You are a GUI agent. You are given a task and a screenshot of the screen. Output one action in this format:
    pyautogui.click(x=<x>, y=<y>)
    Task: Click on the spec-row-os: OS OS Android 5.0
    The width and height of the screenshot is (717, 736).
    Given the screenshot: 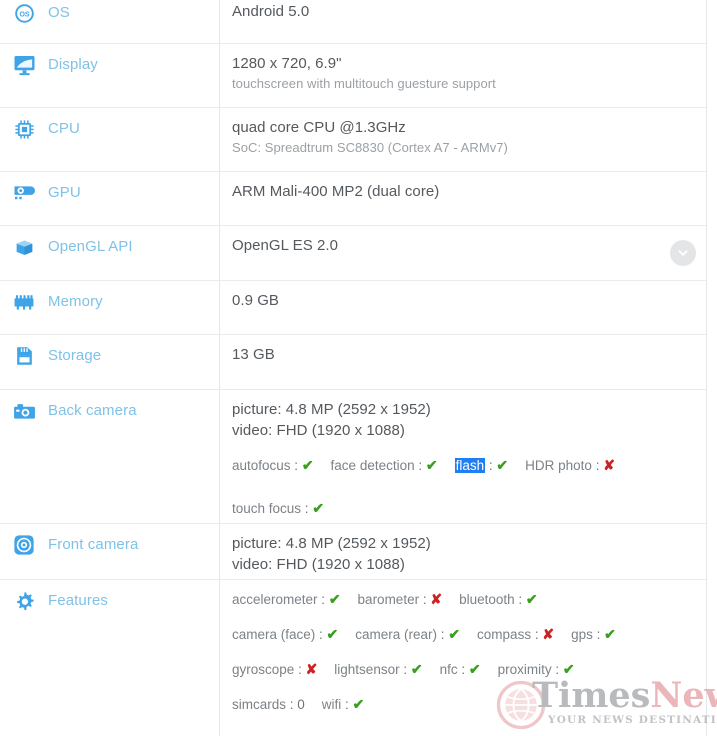 What is the action you would take?
    pyautogui.click(x=353, y=22)
    